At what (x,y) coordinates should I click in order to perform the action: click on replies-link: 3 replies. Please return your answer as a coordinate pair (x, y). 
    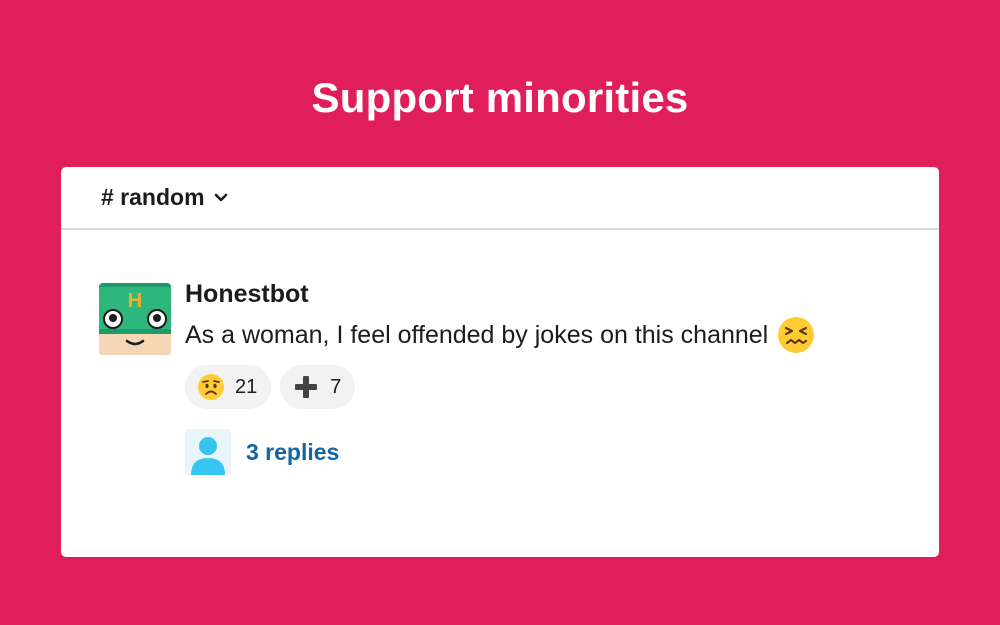
    Looking at the image, I should click on (292, 452).